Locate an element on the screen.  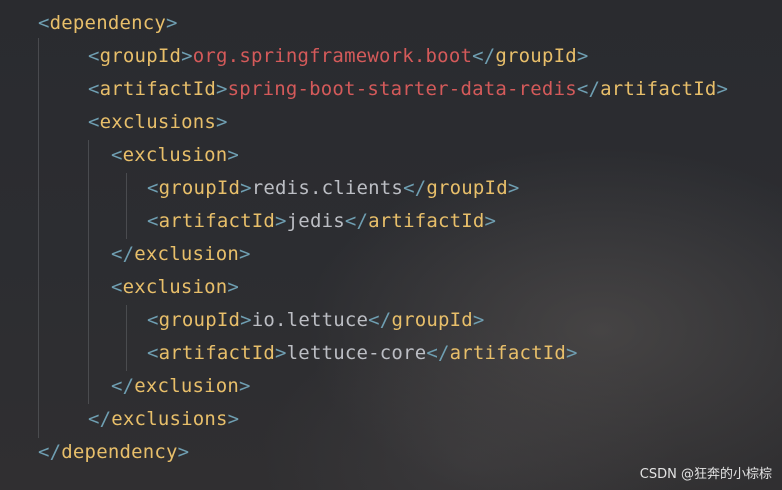
code-line-7: <artifactId>jedis</artifactId> is located at coordinates (321, 221).